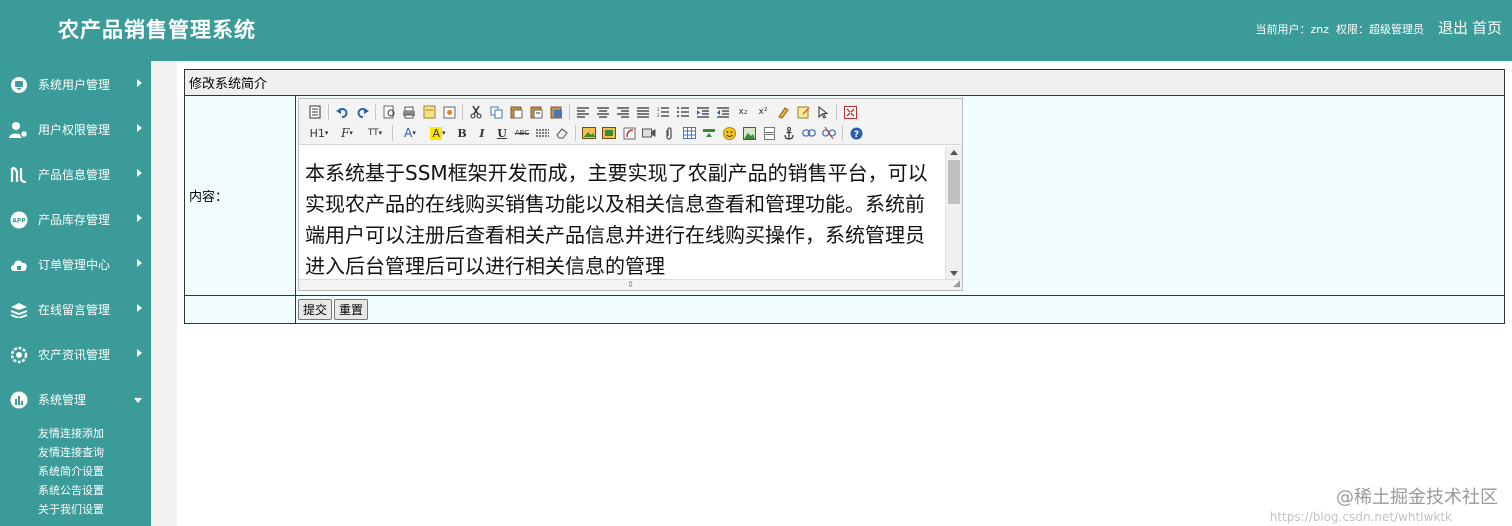 This screenshot has height=526, width=1512. I want to click on subscript-icon: x₂, so click(743, 112).